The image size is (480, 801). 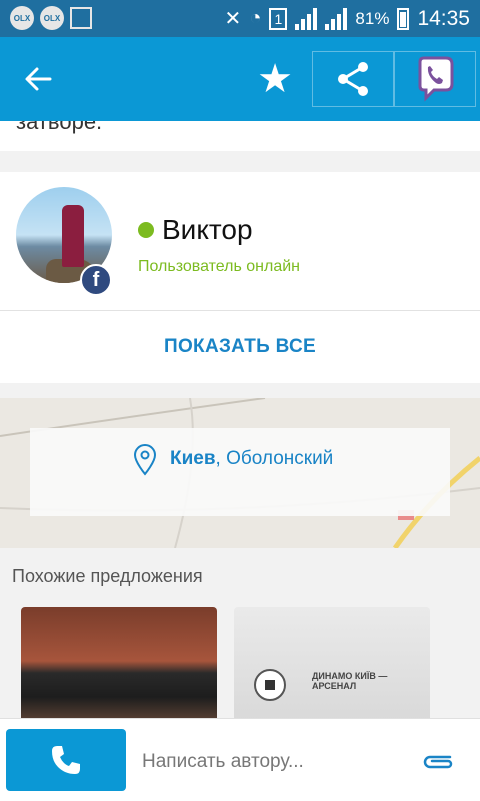 I want to click on share-button, so click(x=353, y=79).